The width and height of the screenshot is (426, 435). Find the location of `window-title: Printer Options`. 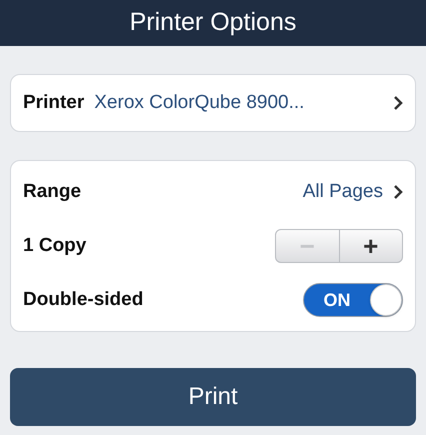

window-title: Printer Options is located at coordinates (213, 22).